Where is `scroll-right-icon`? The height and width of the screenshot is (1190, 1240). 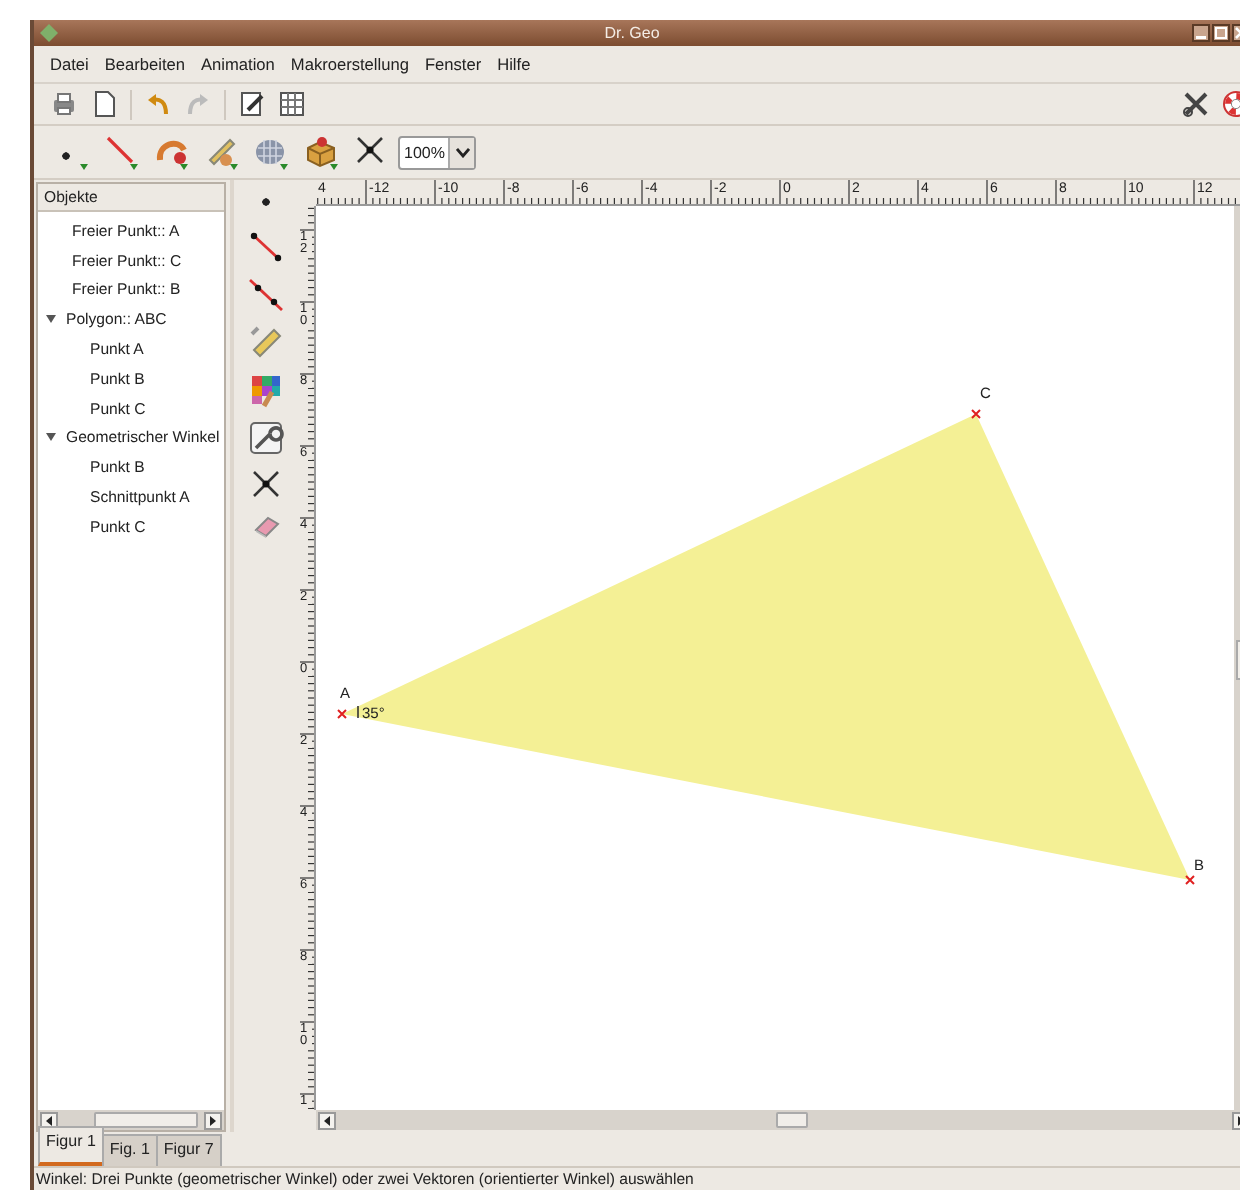 scroll-right-icon is located at coordinates (213, 1120).